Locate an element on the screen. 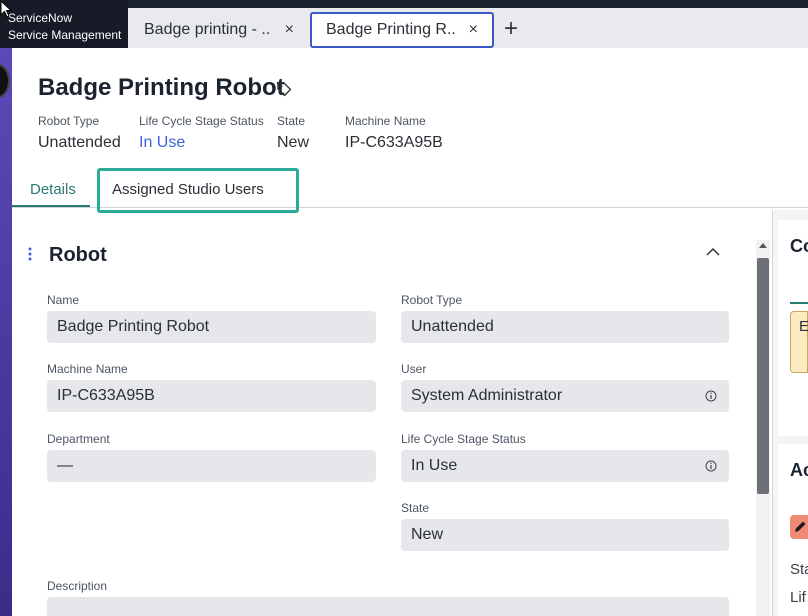  mouse-cursor-icon is located at coordinates (6, 9).